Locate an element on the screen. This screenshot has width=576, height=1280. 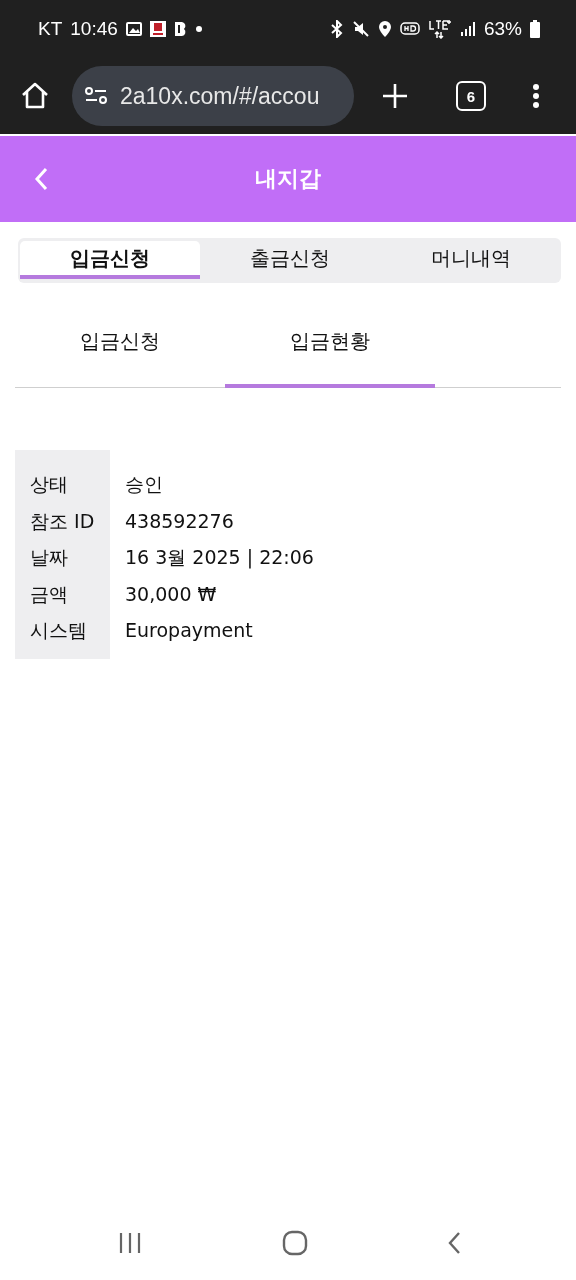
detail-label: 금액 is located at coordinates (49, 594).